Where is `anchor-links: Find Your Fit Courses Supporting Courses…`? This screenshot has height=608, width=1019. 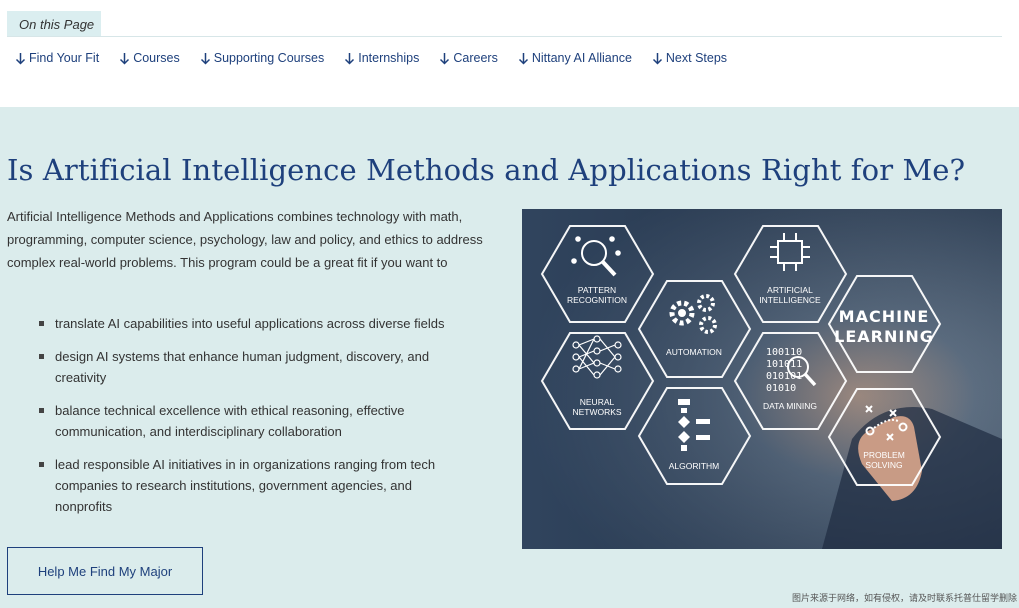
anchor-links: Find Your Fit Courses Supporting Courses… is located at coordinates (381, 58).